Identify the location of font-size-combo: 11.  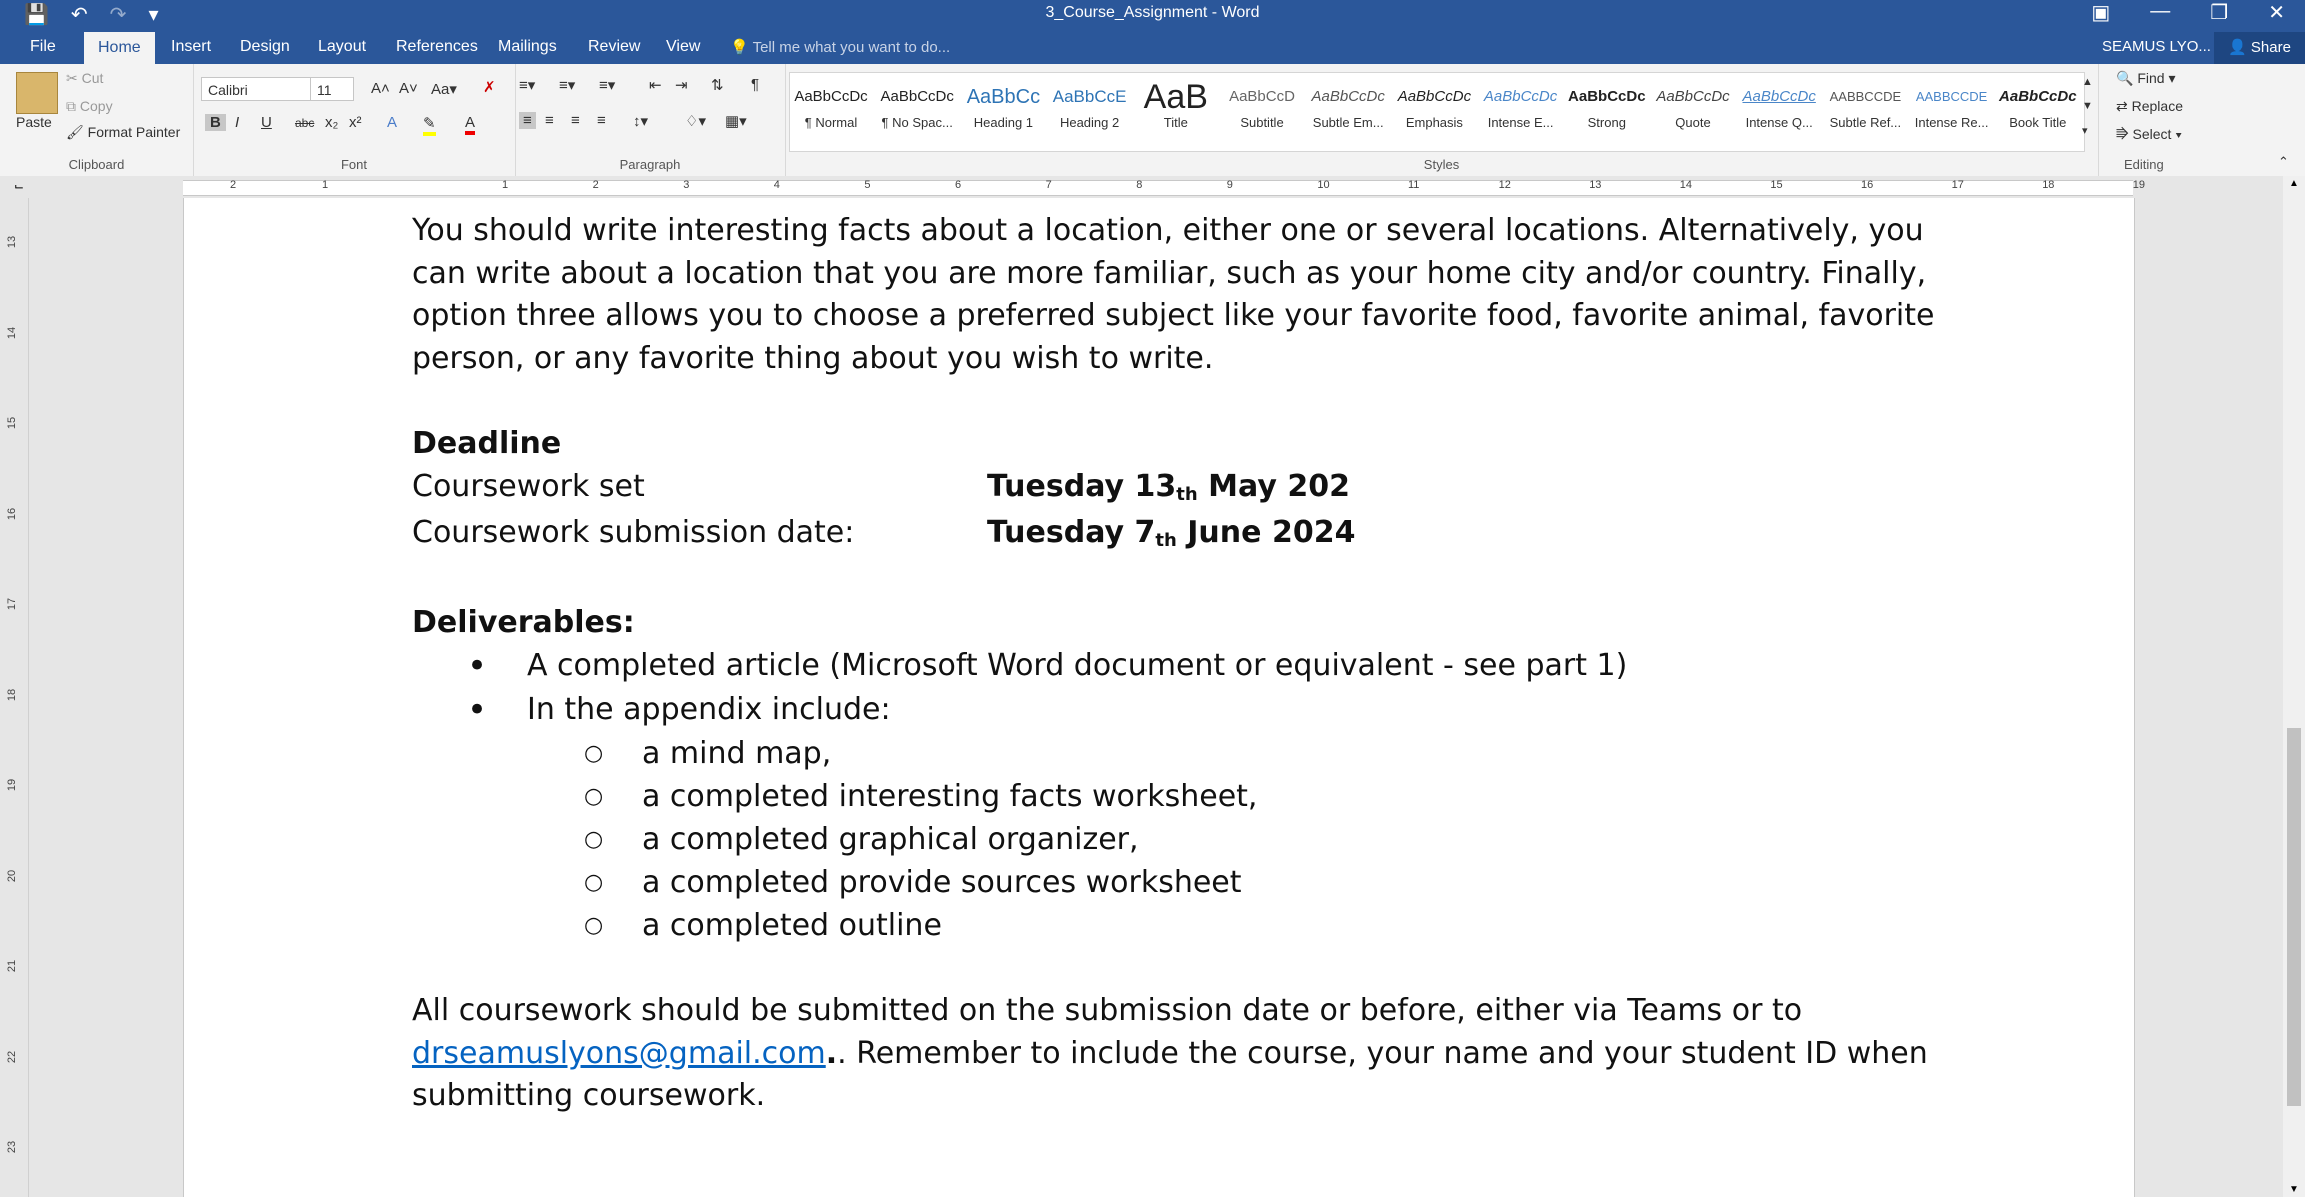
(332, 89).